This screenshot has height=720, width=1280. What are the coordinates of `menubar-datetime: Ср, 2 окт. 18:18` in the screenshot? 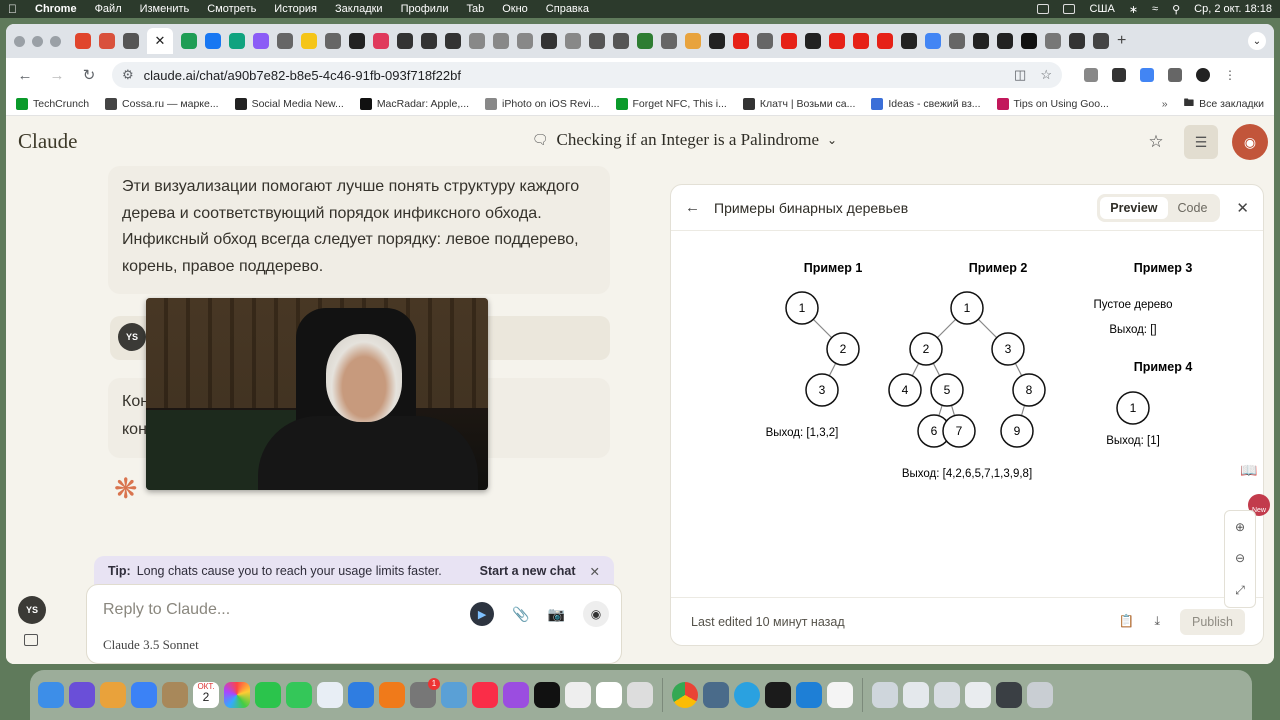 It's located at (1233, 9).